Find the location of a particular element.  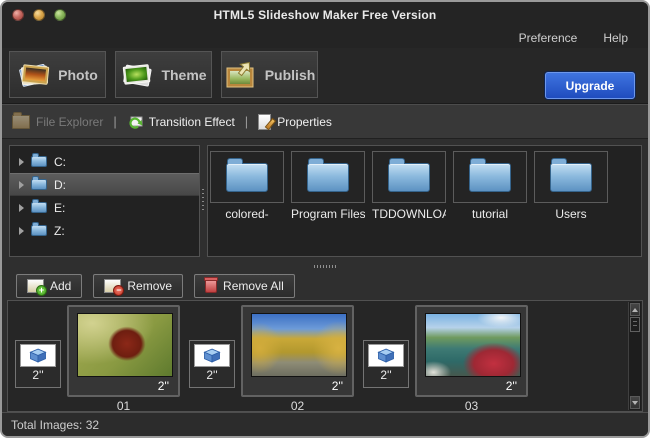

menu-preference: Preference is located at coordinates (548, 38).